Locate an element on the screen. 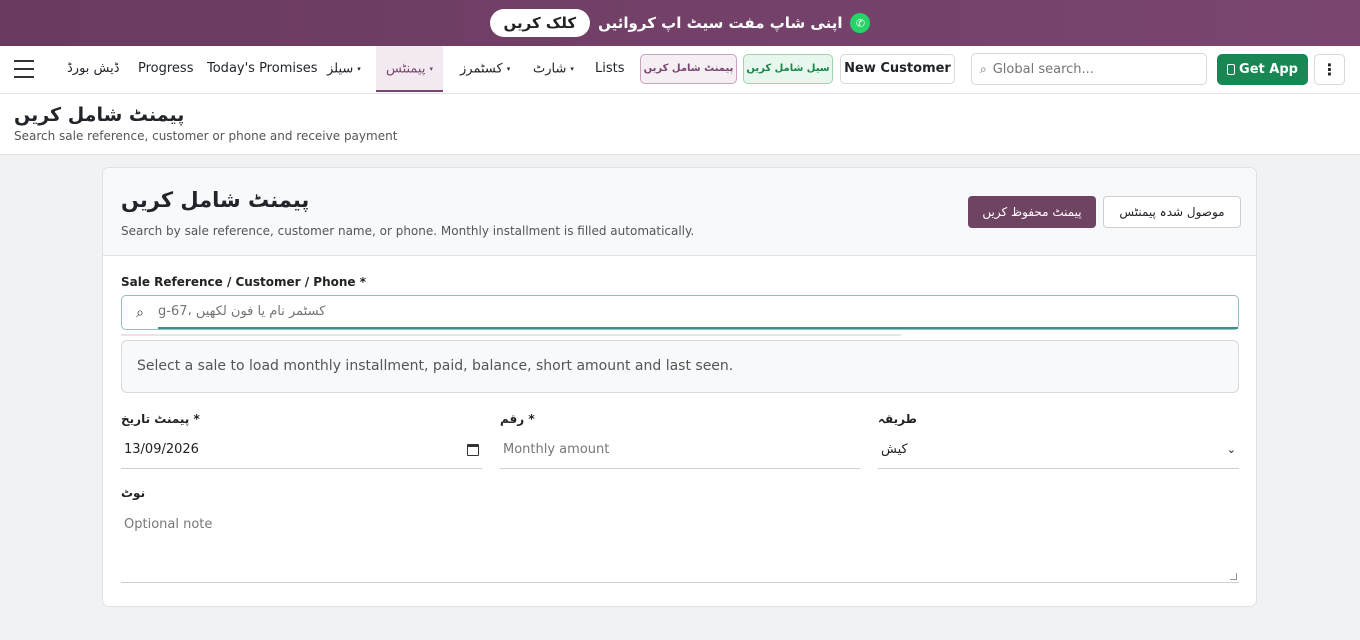  nav-dashboard: ڈیش بورڈ is located at coordinates (93, 69).